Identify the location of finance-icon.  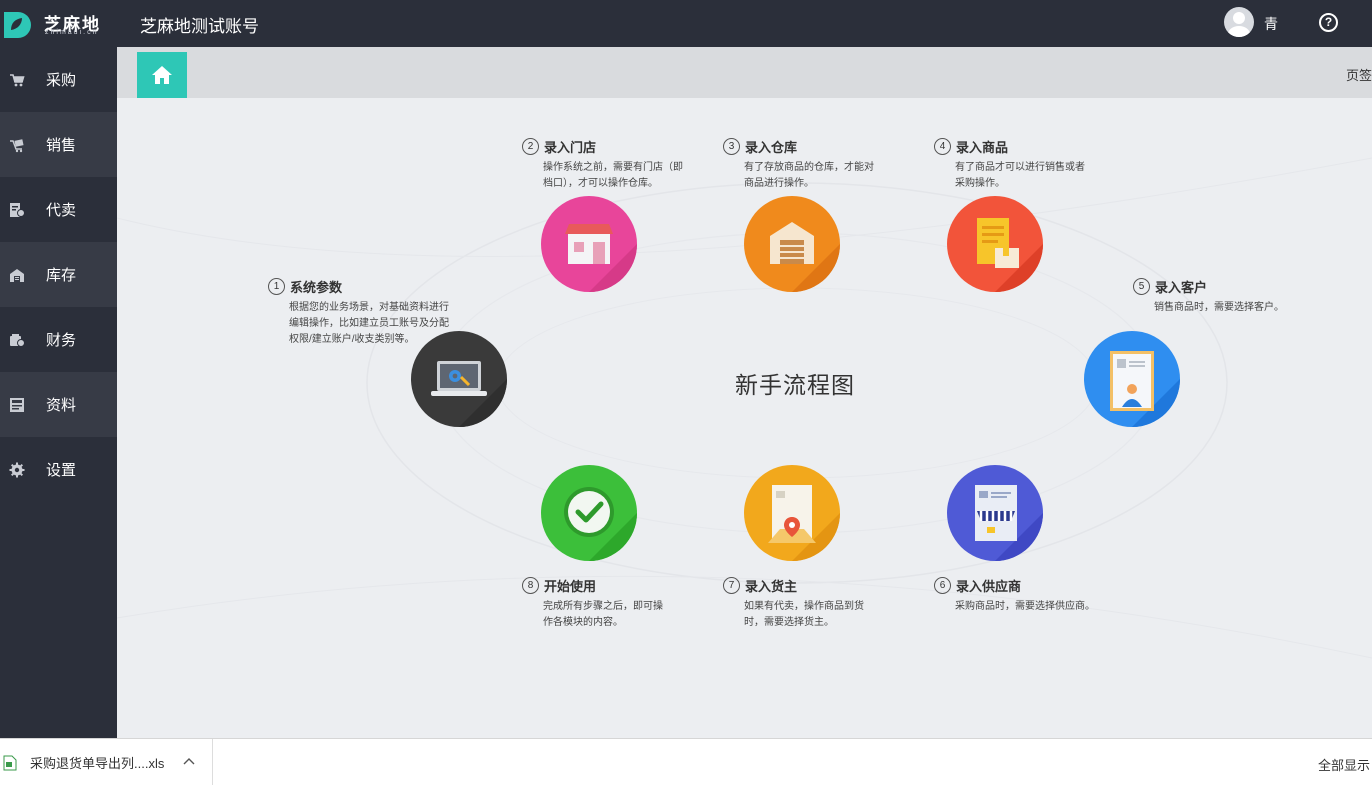
(17, 340).